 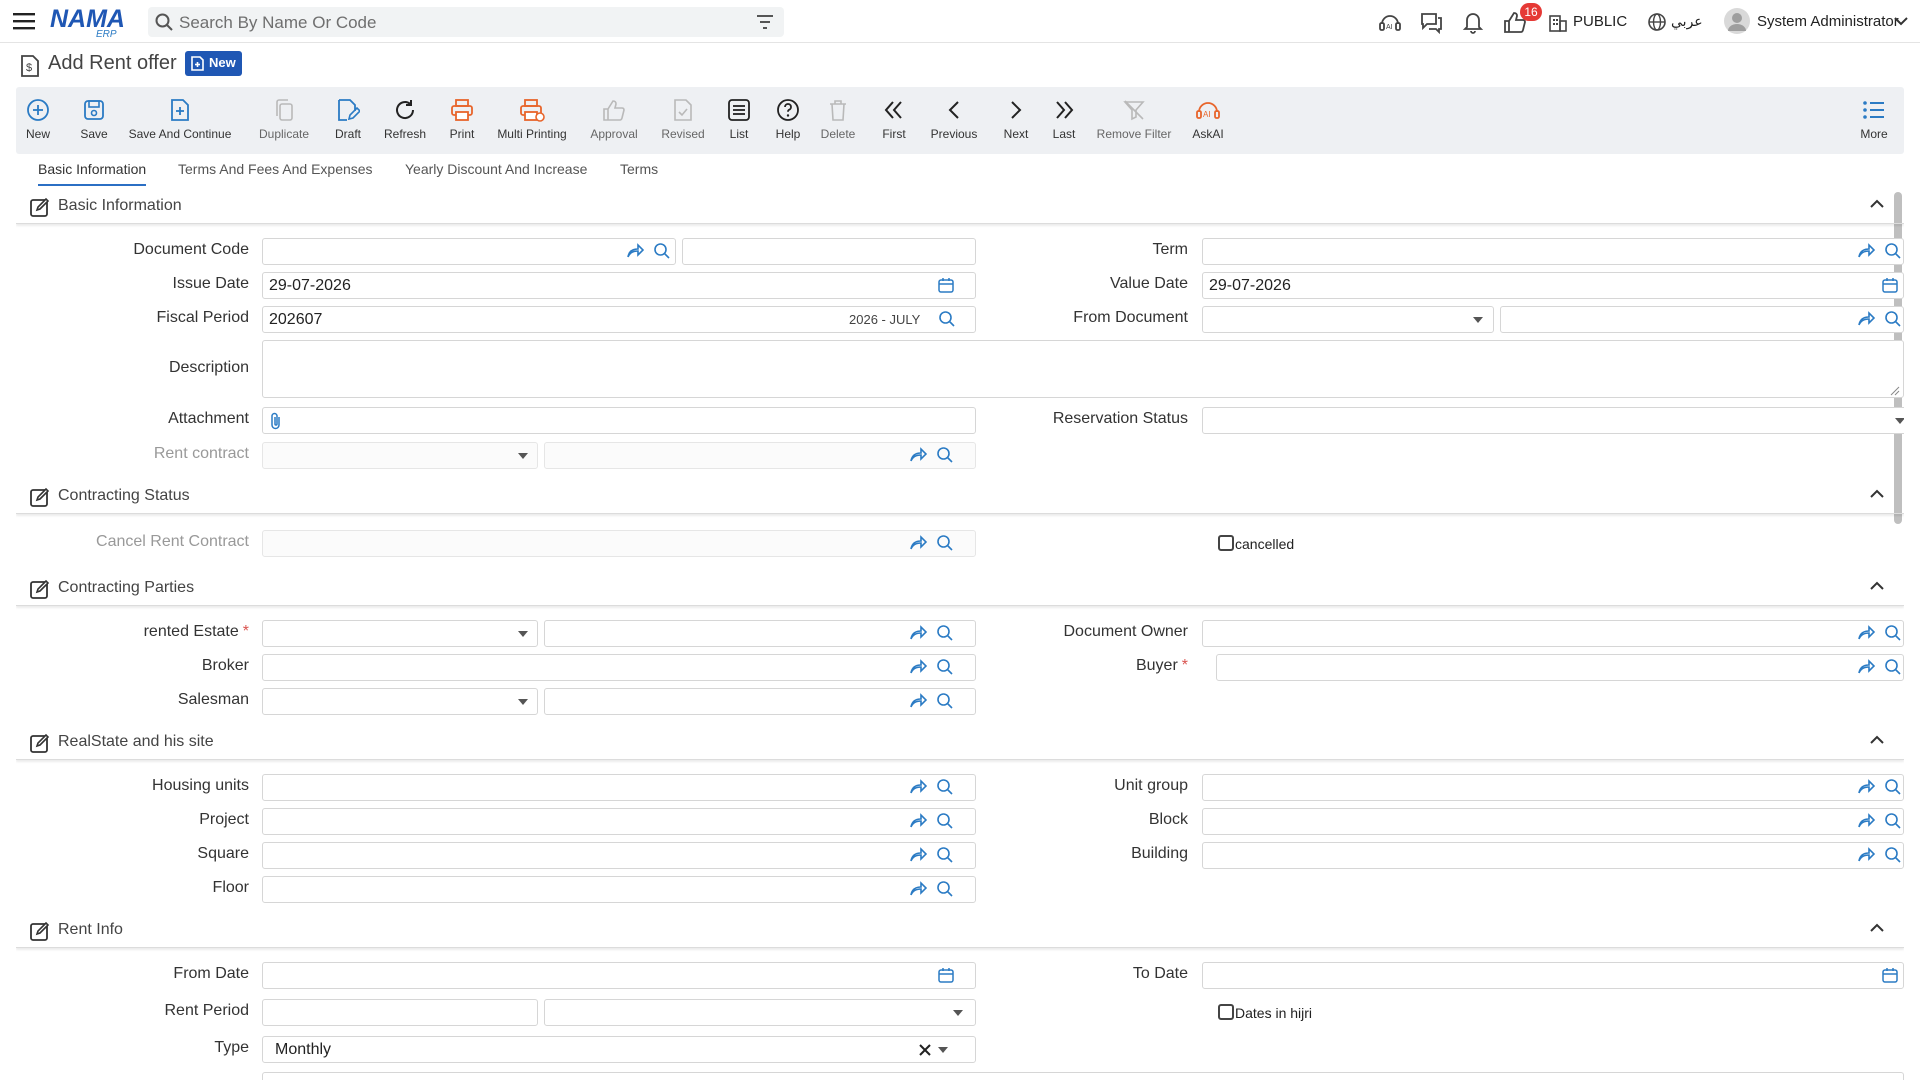 What do you see at coordinates (619, 975) in the screenshot?
I see `from-date-input` at bounding box center [619, 975].